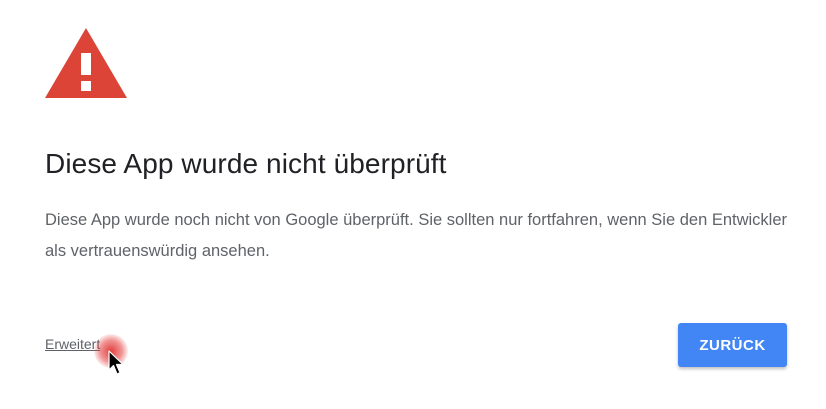 The width and height of the screenshot is (826, 409). Describe the element at coordinates (116, 362) in the screenshot. I see `mouse-cursor-icon` at that location.